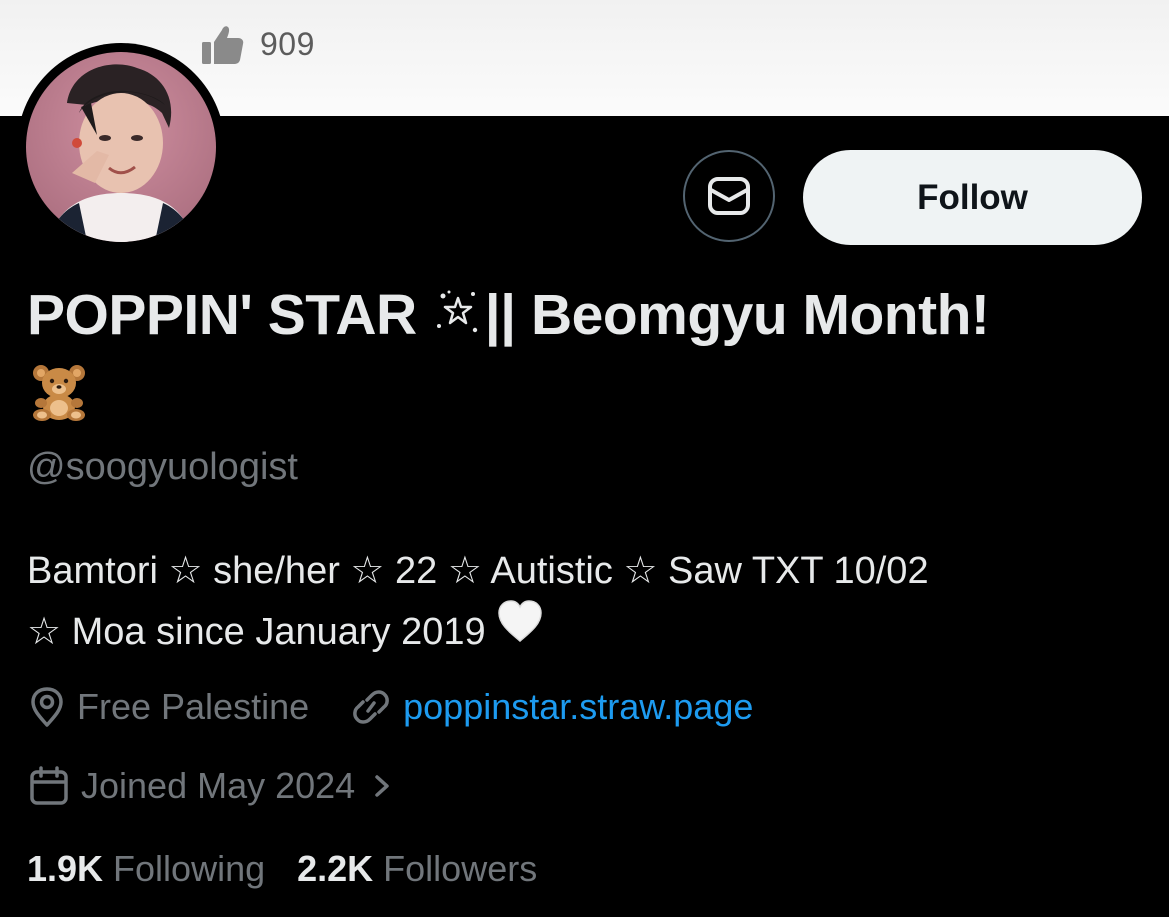 The height and width of the screenshot is (917, 1169). Describe the element at coordinates (287, 43) in the screenshot. I see `like-count: 909` at that location.